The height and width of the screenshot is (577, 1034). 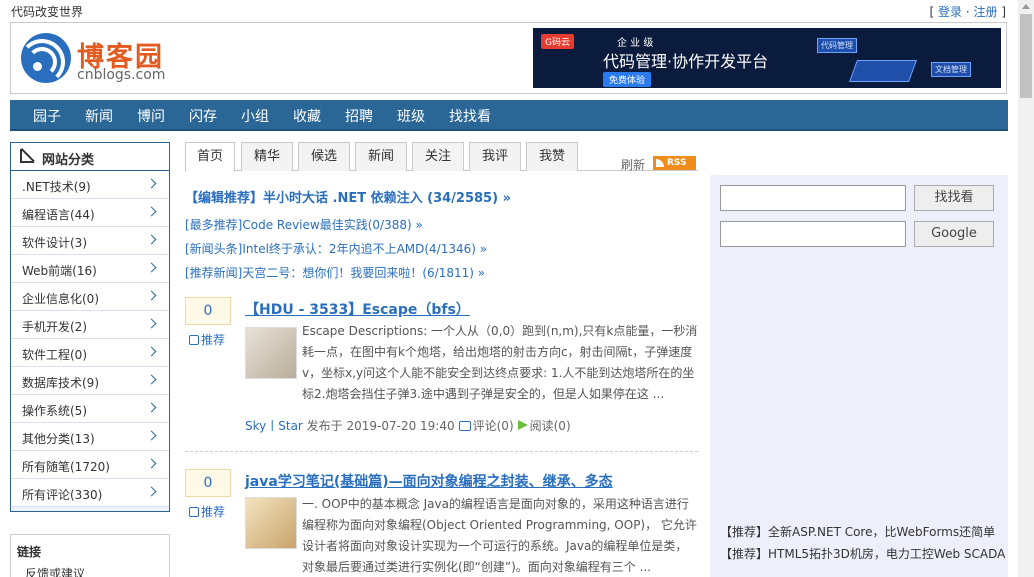 I want to click on comment-icon, so click(x=464, y=426).